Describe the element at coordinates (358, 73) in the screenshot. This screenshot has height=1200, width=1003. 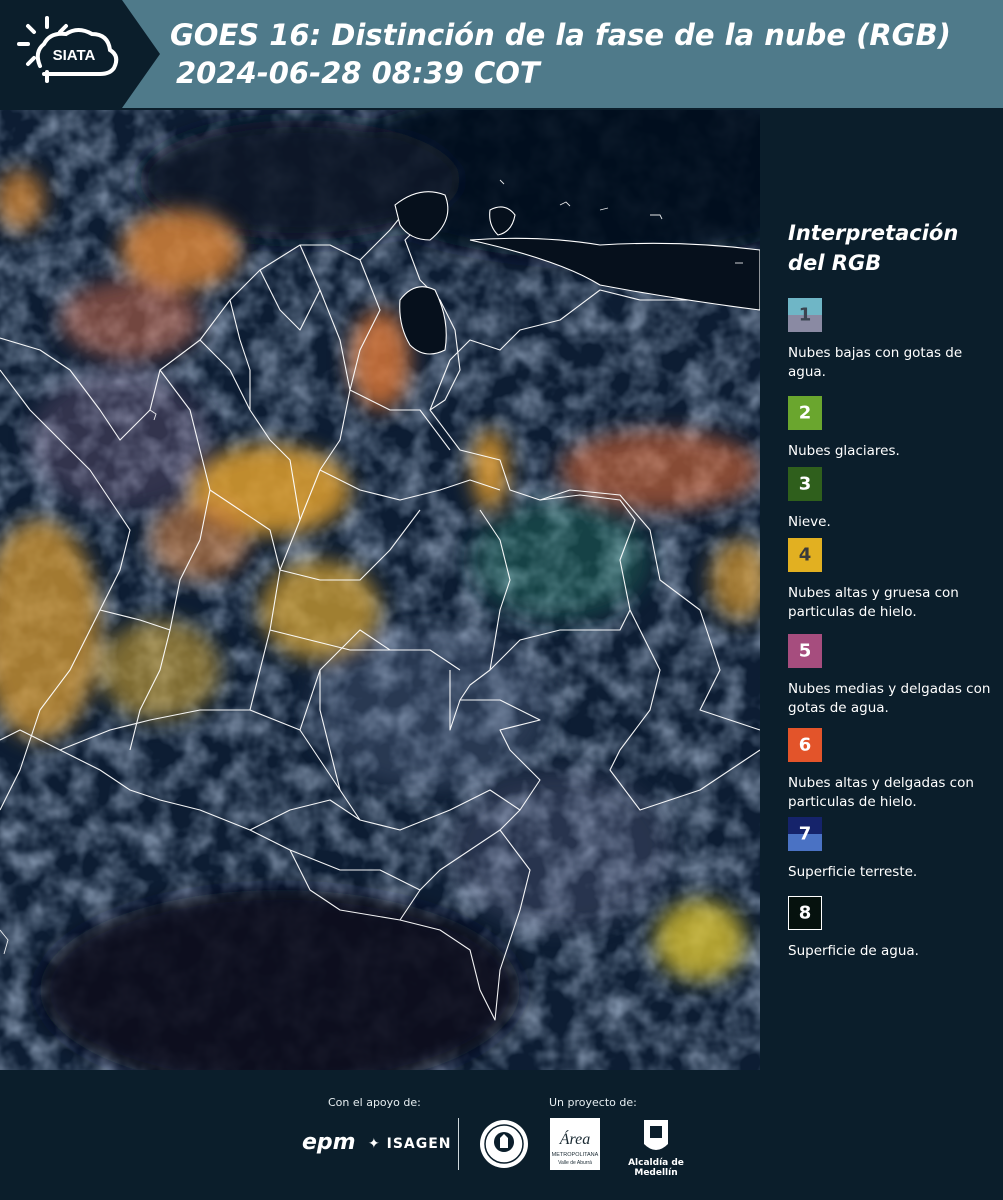
I see `title-line-2: 2024-06-28 08:39 COT` at that location.